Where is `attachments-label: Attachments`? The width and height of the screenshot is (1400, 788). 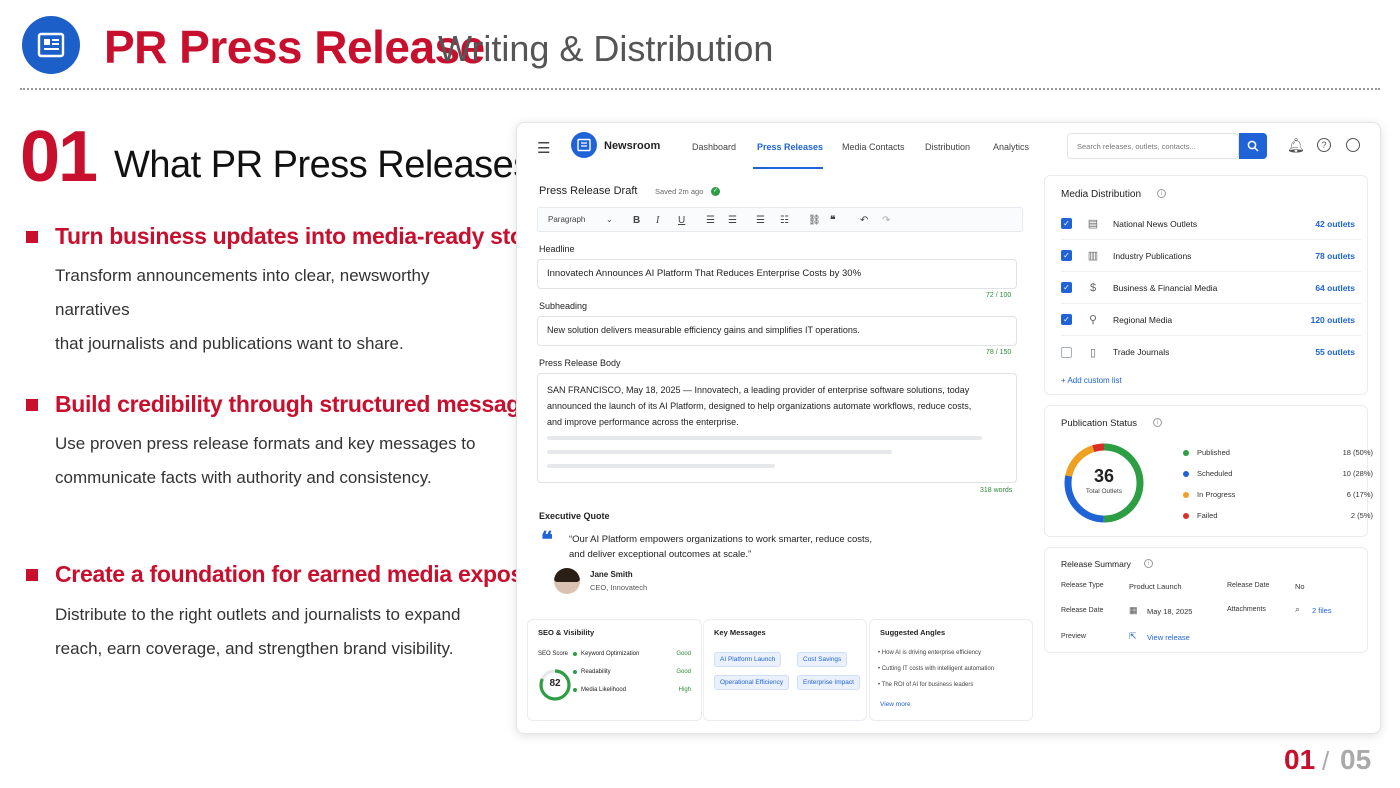 attachments-label: Attachments is located at coordinates (1246, 609).